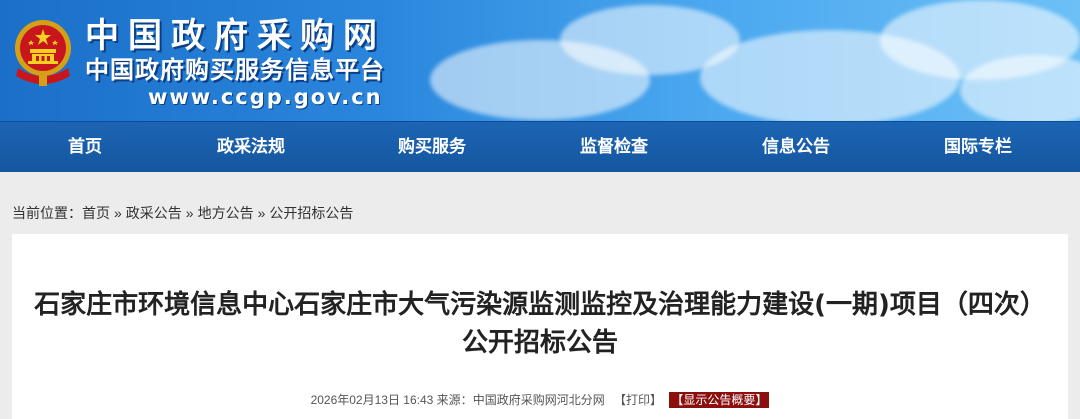  What do you see at coordinates (96, 213) in the screenshot?
I see `breadcrumb-home: 首页` at bounding box center [96, 213].